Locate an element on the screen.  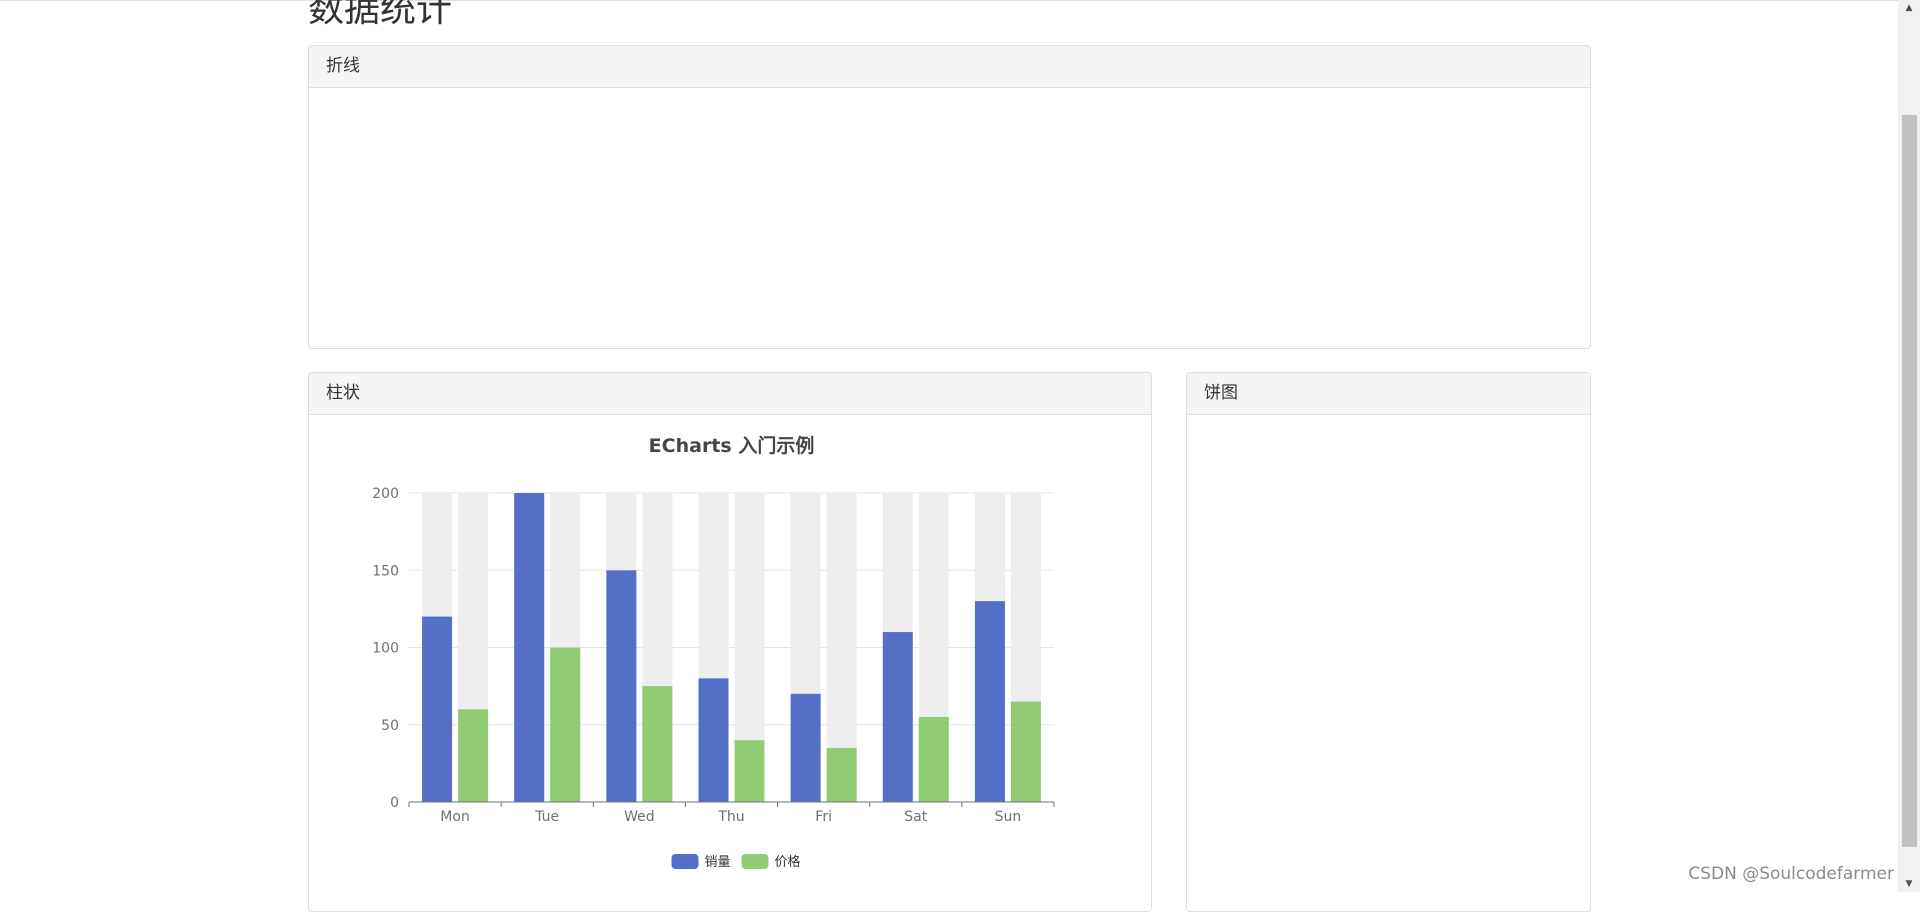
x-tick-label: Fri is located at coordinates (823, 817).